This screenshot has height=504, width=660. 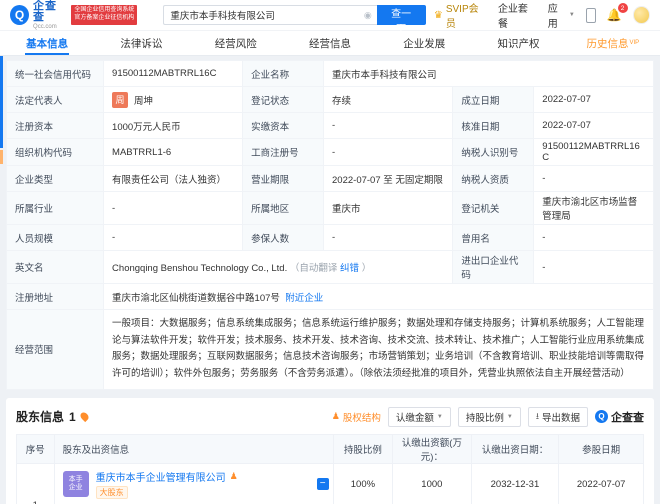 What do you see at coordinates (493, 208) in the screenshot?
I see `field-label: 登记机关` at bounding box center [493, 208].